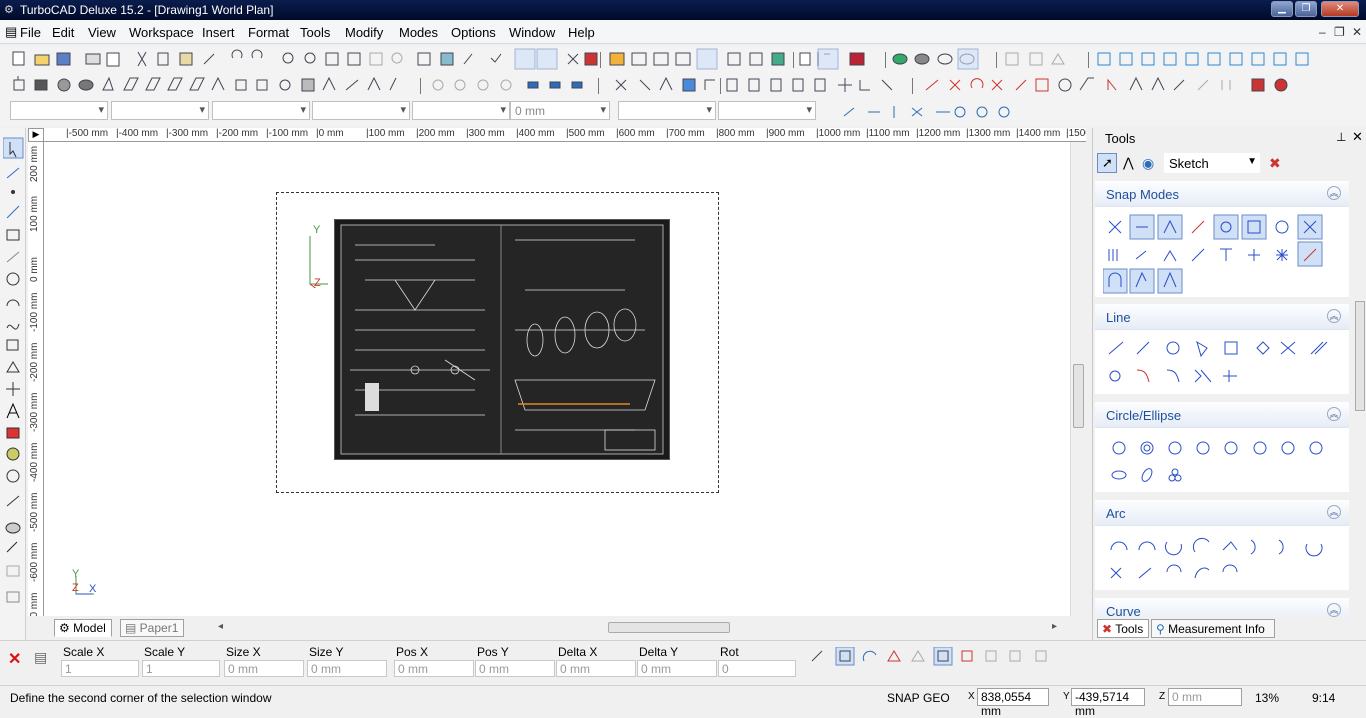 This screenshot has height=718, width=1366. Describe the element at coordinates (268, 32) in the screenshot. I see `menu-format: Format` at that location.